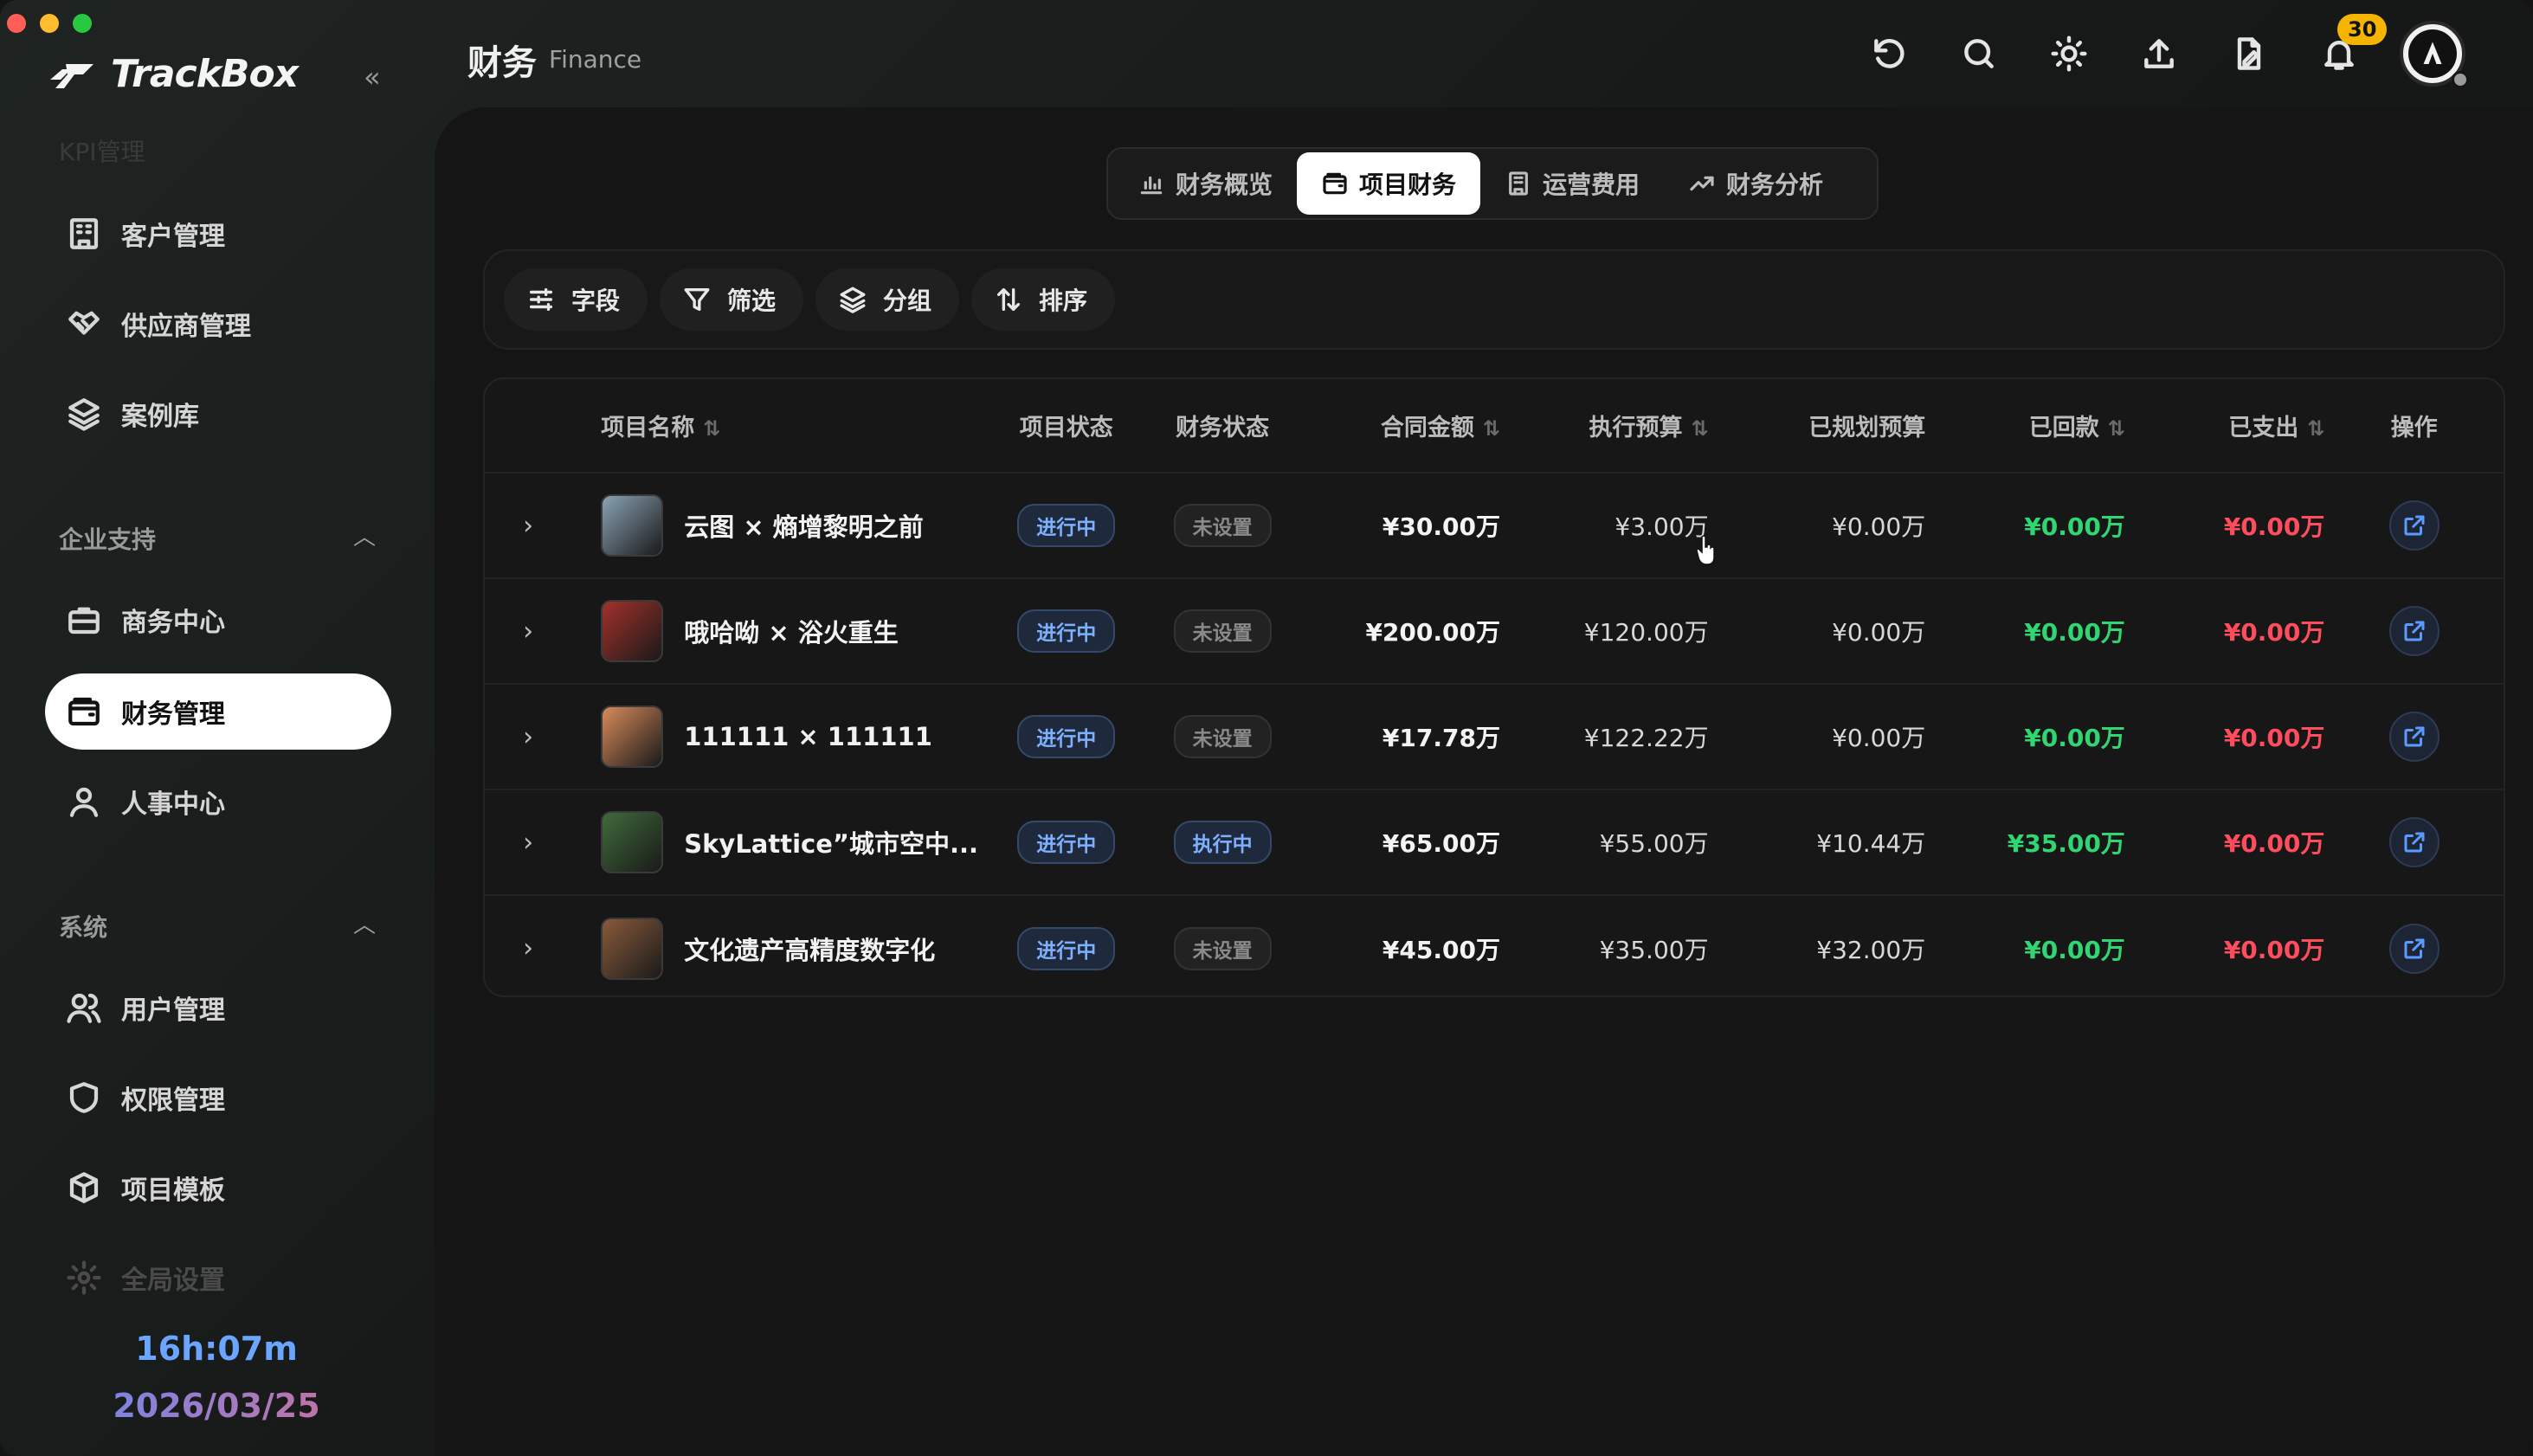 This screenshot has width=2533, height=1456. I want to click on upload-button, so click(2159, 54).